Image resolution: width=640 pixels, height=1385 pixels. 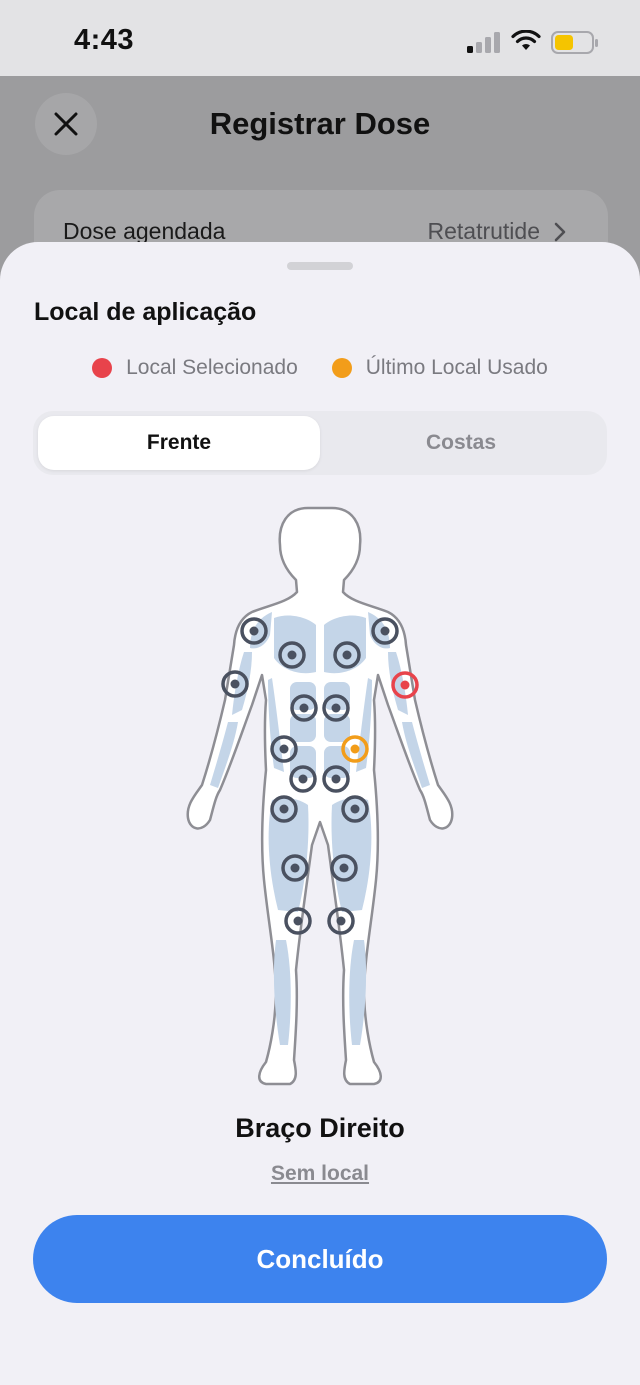 What do you see at coordinates (456, 367) in the screenshot?
I see `legend-last-used-label: Último Local Usado` at bounding box center [456, 367].